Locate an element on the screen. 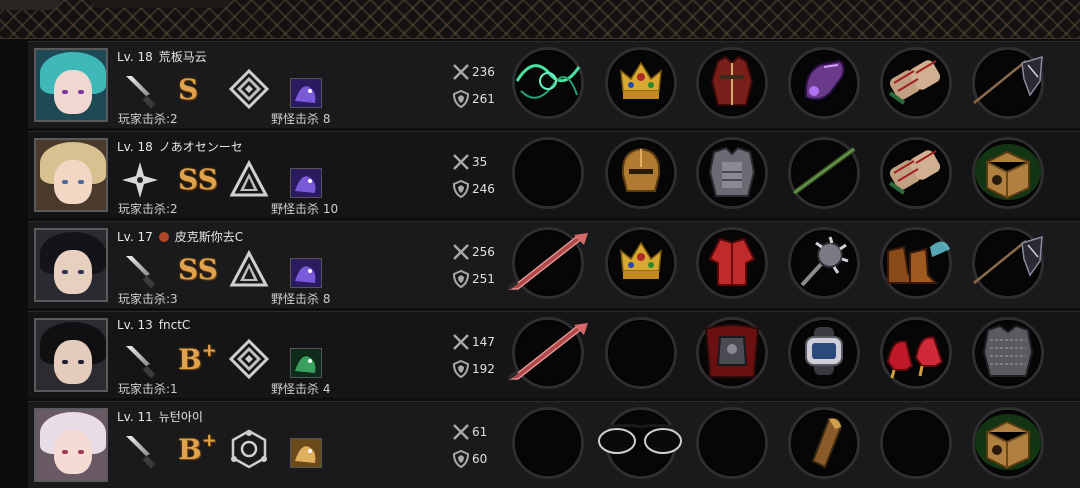 Image resolution: width=1080 pixels, height=488 pixels. grade-badge: SS is located at coordinates (198, 180).